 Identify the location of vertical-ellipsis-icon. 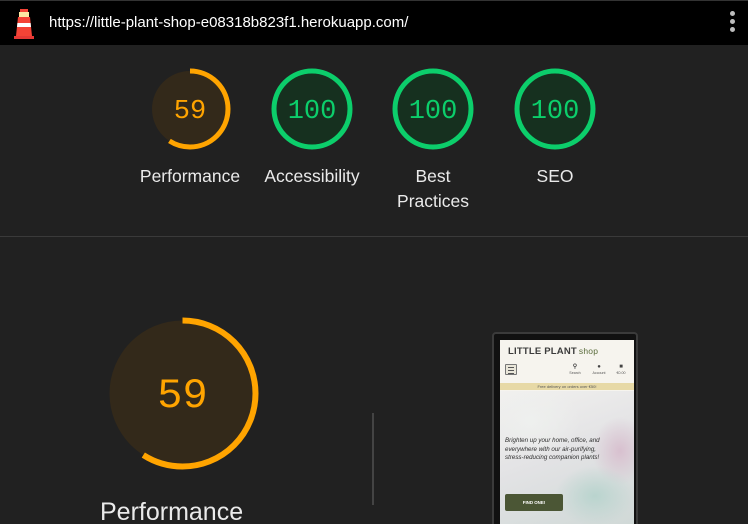
(732, 24).